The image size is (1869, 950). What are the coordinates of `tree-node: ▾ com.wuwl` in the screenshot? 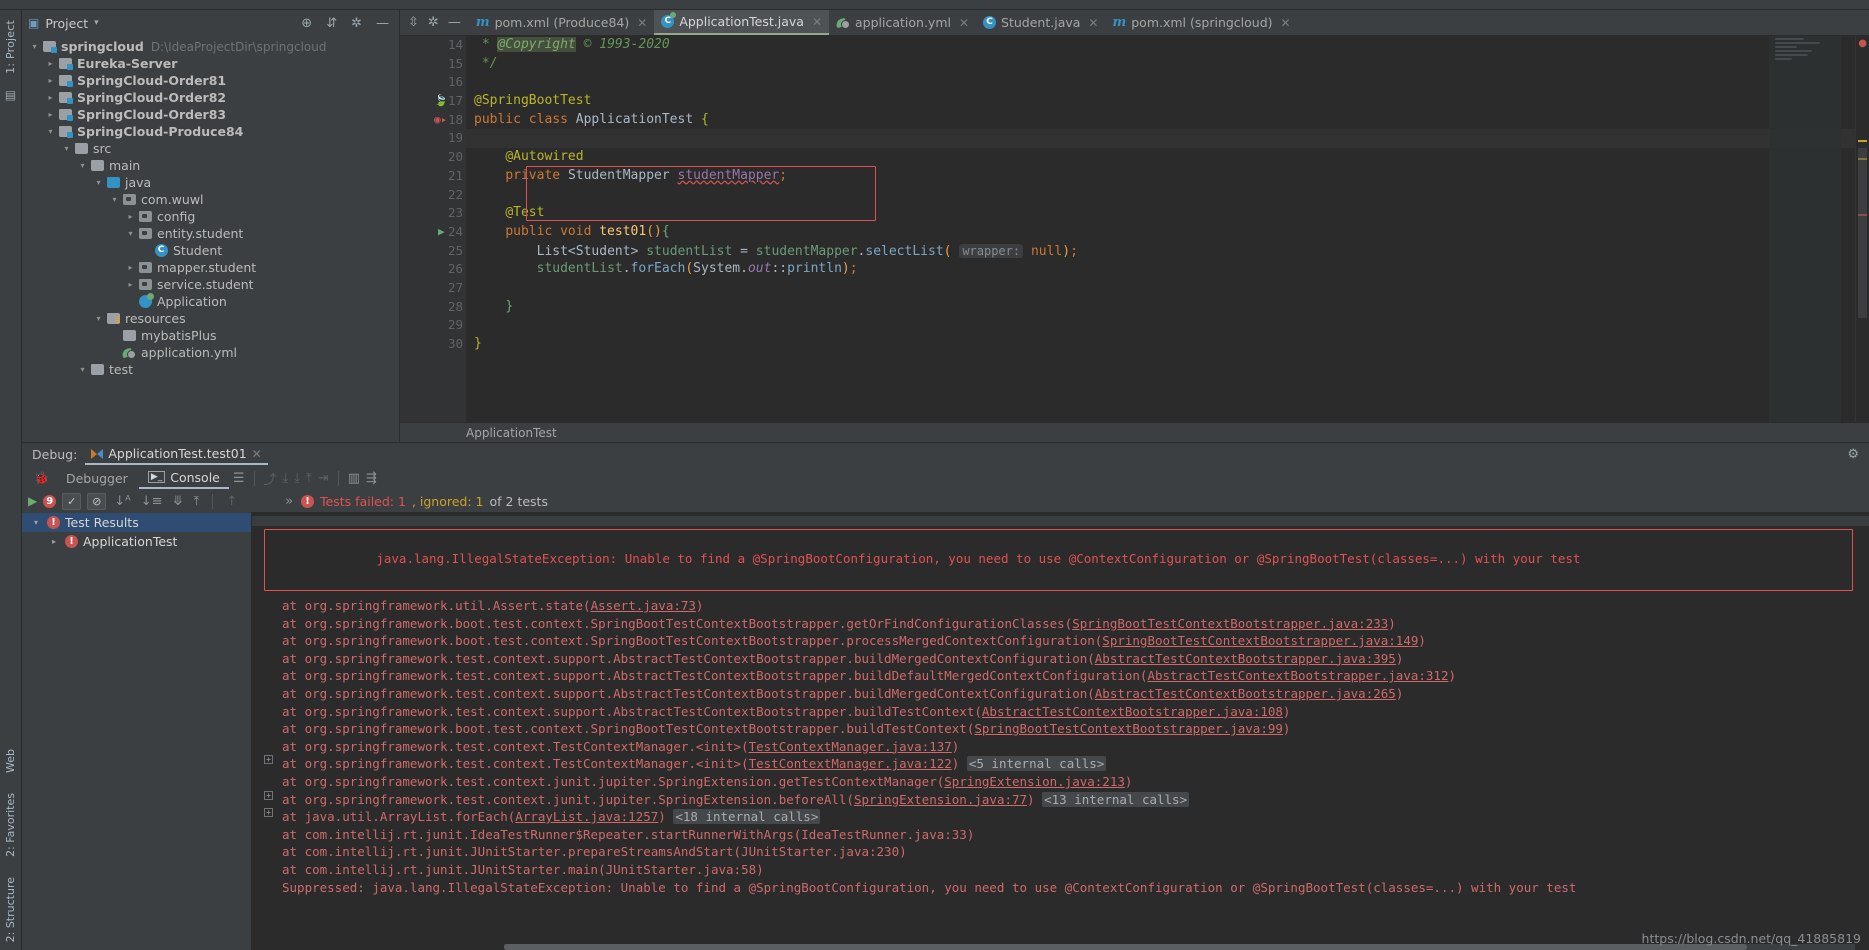 It's located at (210, 199).